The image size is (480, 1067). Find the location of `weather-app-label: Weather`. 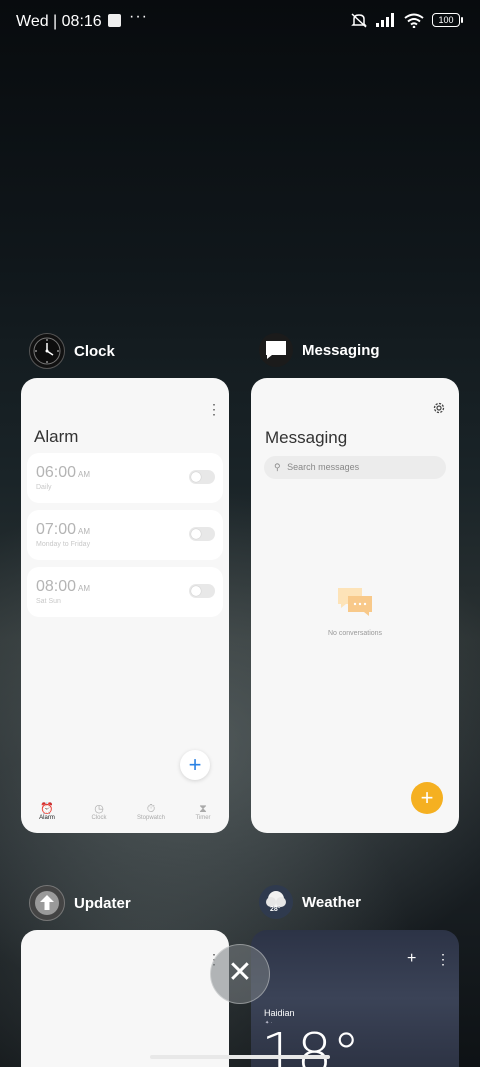

weather-app-label: Weather is located at coordinates (331, 902).